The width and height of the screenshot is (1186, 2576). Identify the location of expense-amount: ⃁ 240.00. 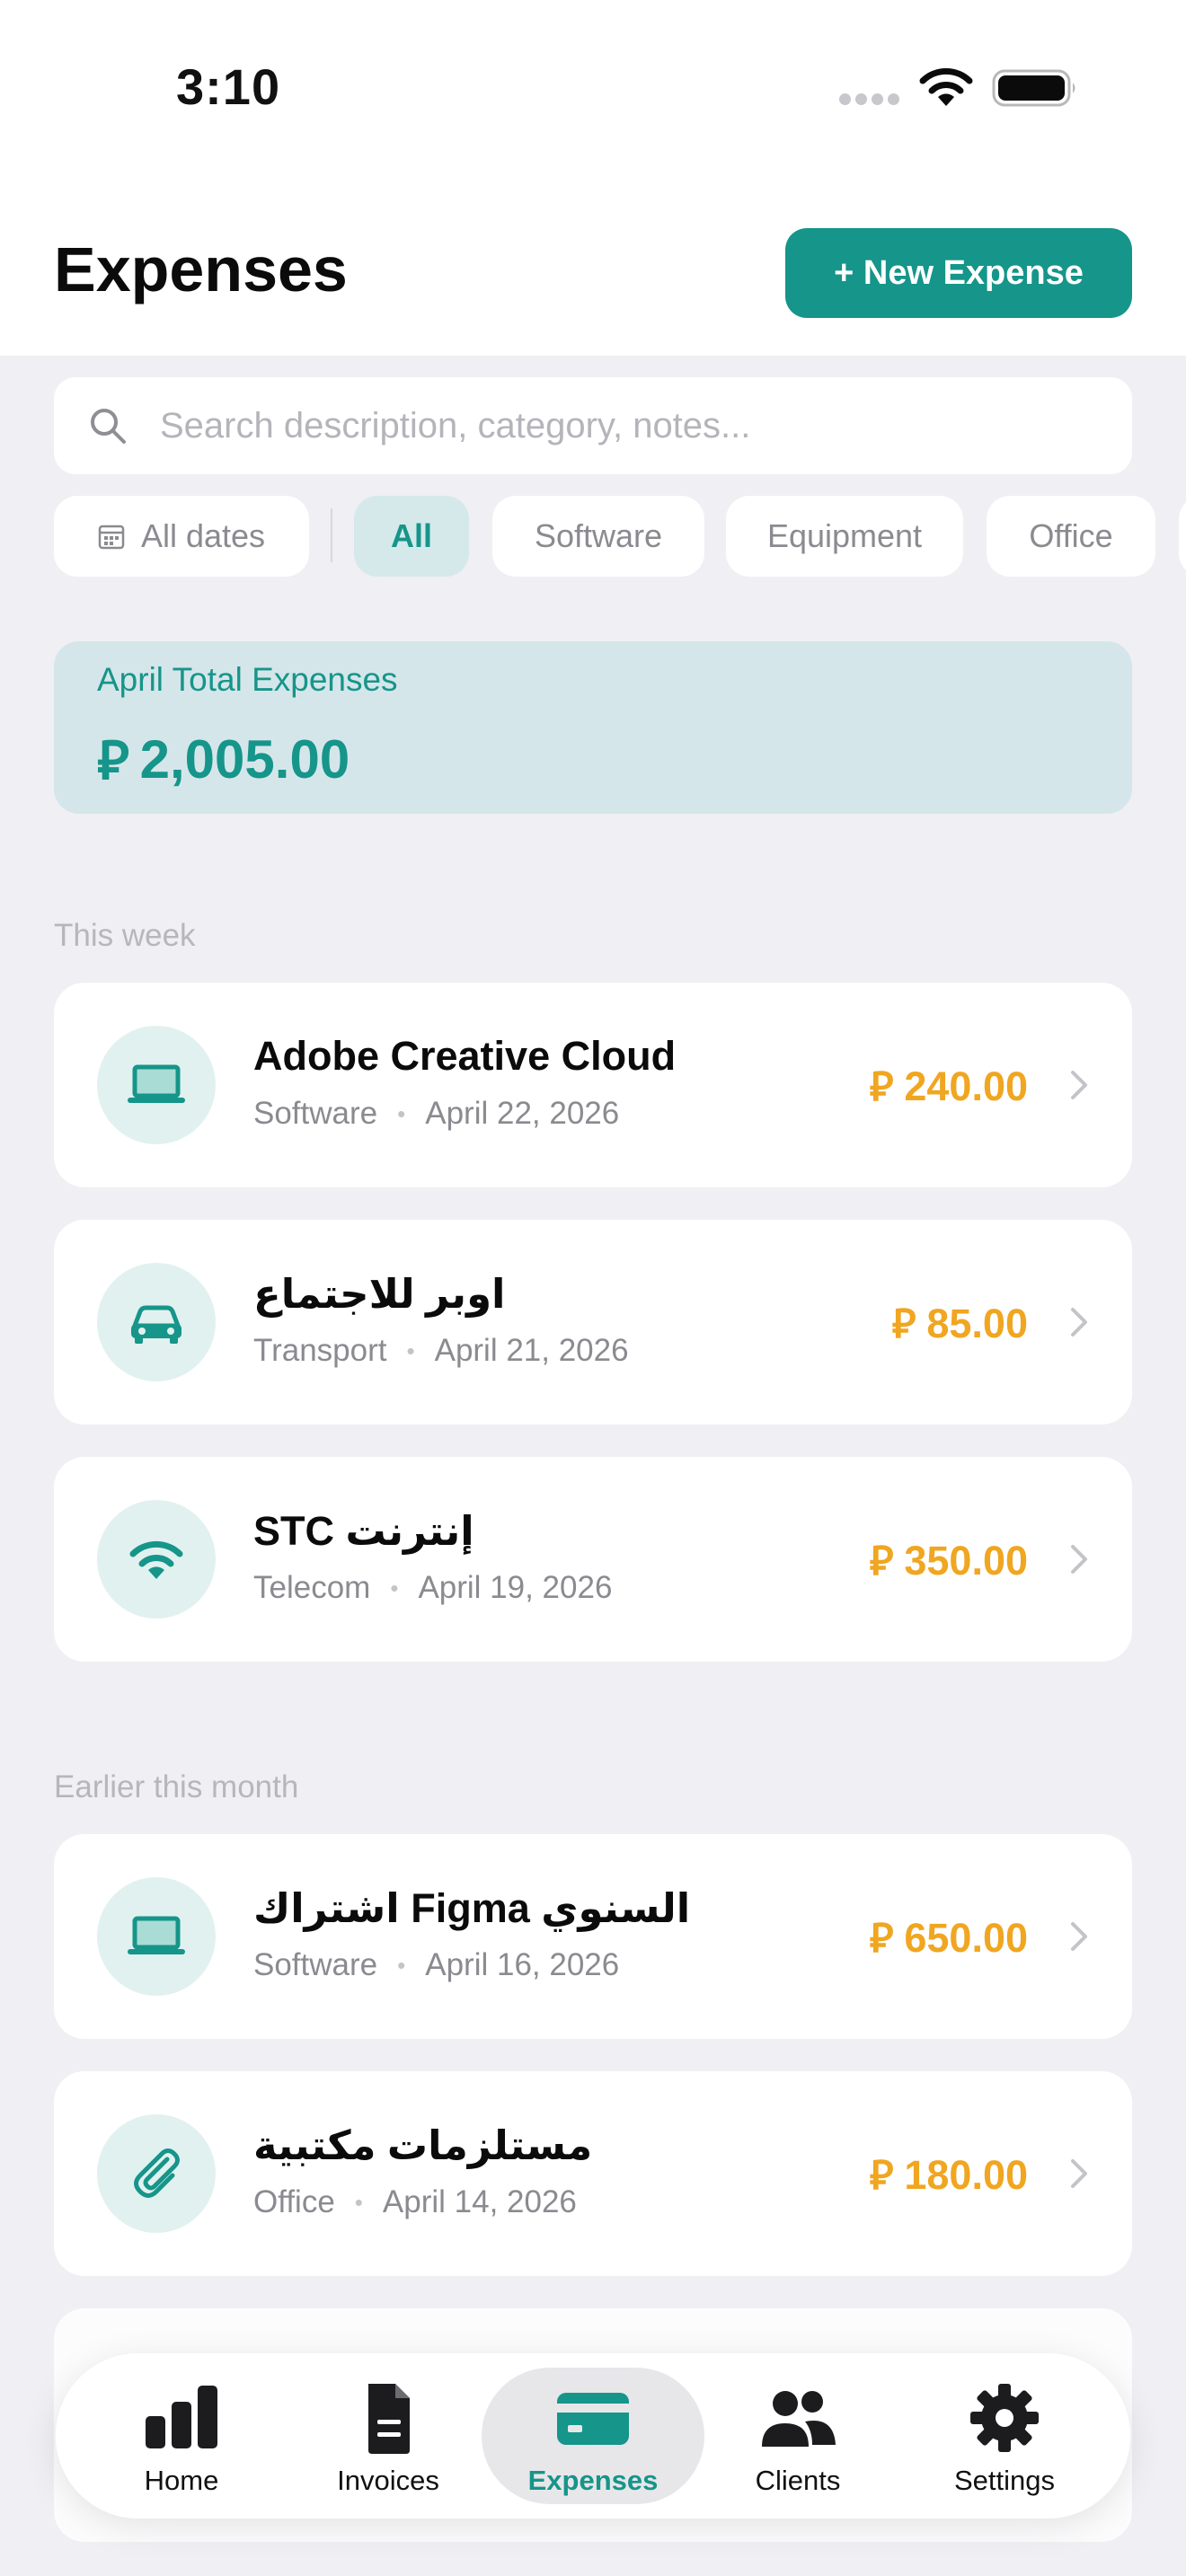
(949, 1086).